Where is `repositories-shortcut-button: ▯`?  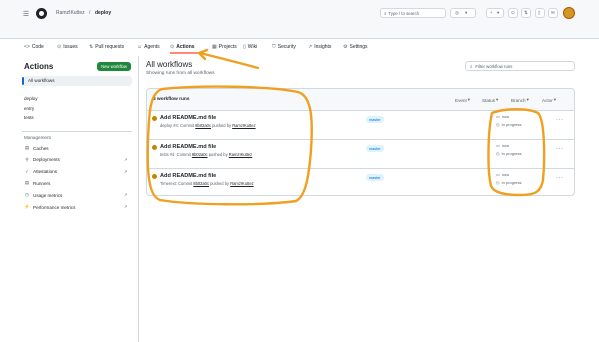 repositories-shortcut-button: ▯ is located at coordinates (540, 13).